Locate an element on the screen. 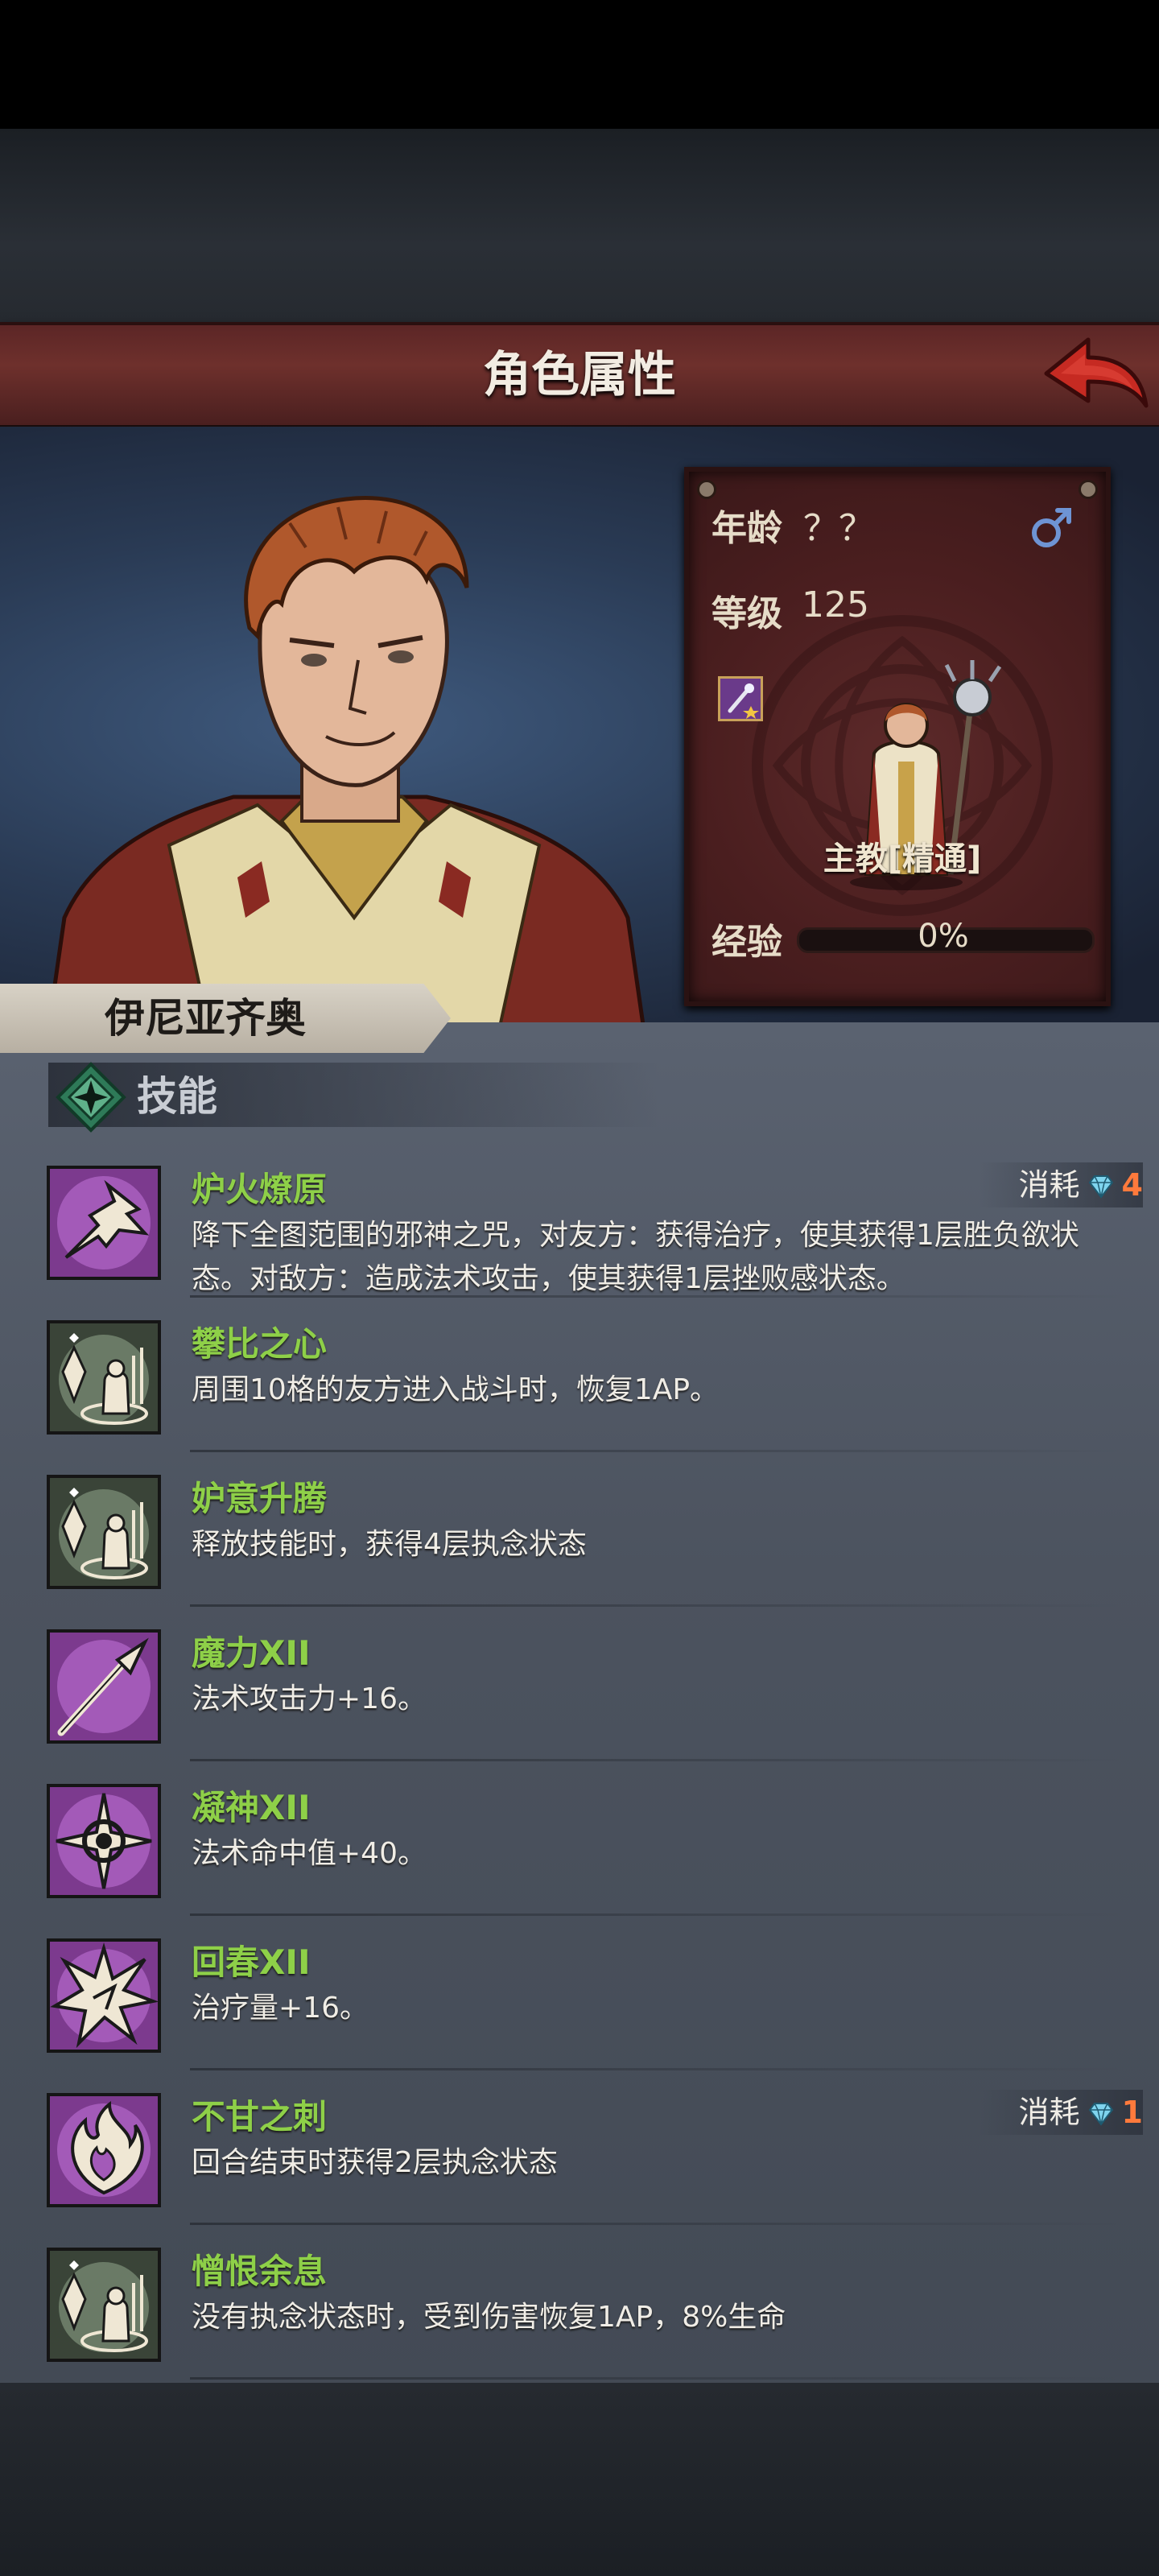 This screenshot has height=2576, width=1159. skill-row: 憎恨余息没有执念状态时，受到伤害恢复1AP，8%生命 is located at coordinates (579, 2302).